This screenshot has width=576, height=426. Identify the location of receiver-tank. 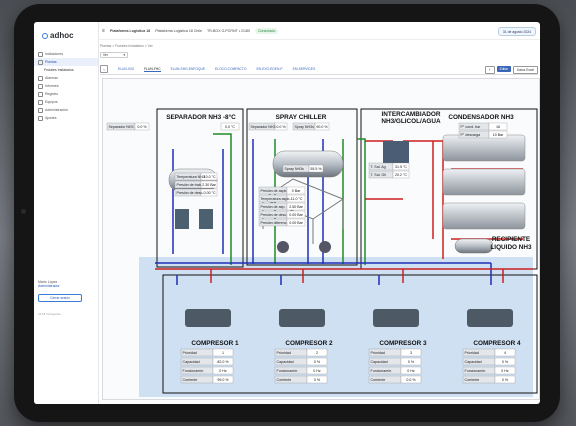
(474, 246).